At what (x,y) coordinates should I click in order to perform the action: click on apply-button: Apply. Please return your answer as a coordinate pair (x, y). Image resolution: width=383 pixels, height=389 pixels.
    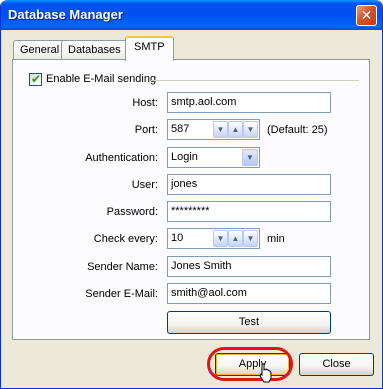
    Looking at the image, I should click on (252, 364).